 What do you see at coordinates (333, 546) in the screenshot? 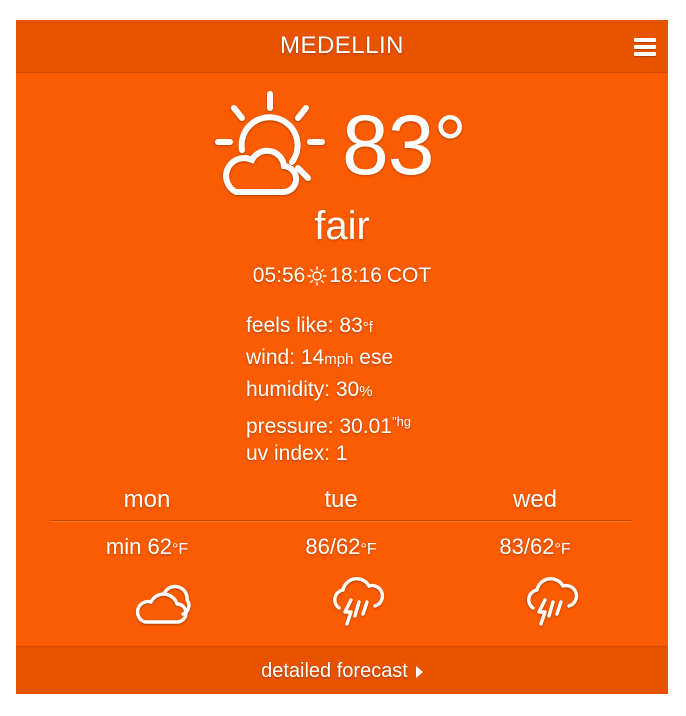
I see `forecast-temps-tue-value: 86/62` at bounding box center [333, 546].